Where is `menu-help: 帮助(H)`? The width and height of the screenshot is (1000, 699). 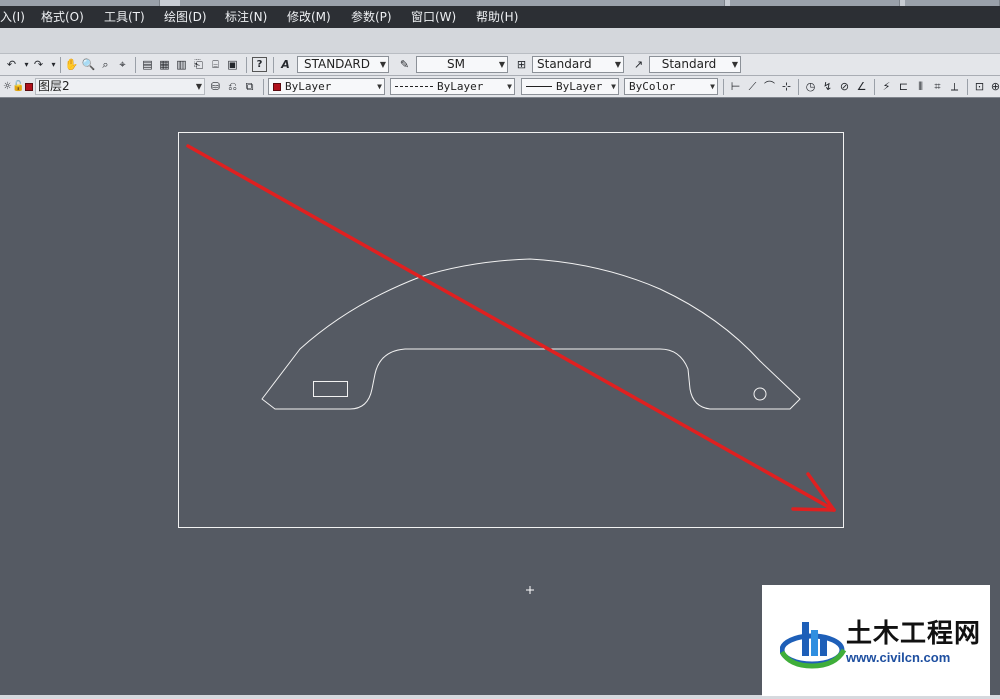 menu-help: 帮助(H) is located at coordinates (497, 17).